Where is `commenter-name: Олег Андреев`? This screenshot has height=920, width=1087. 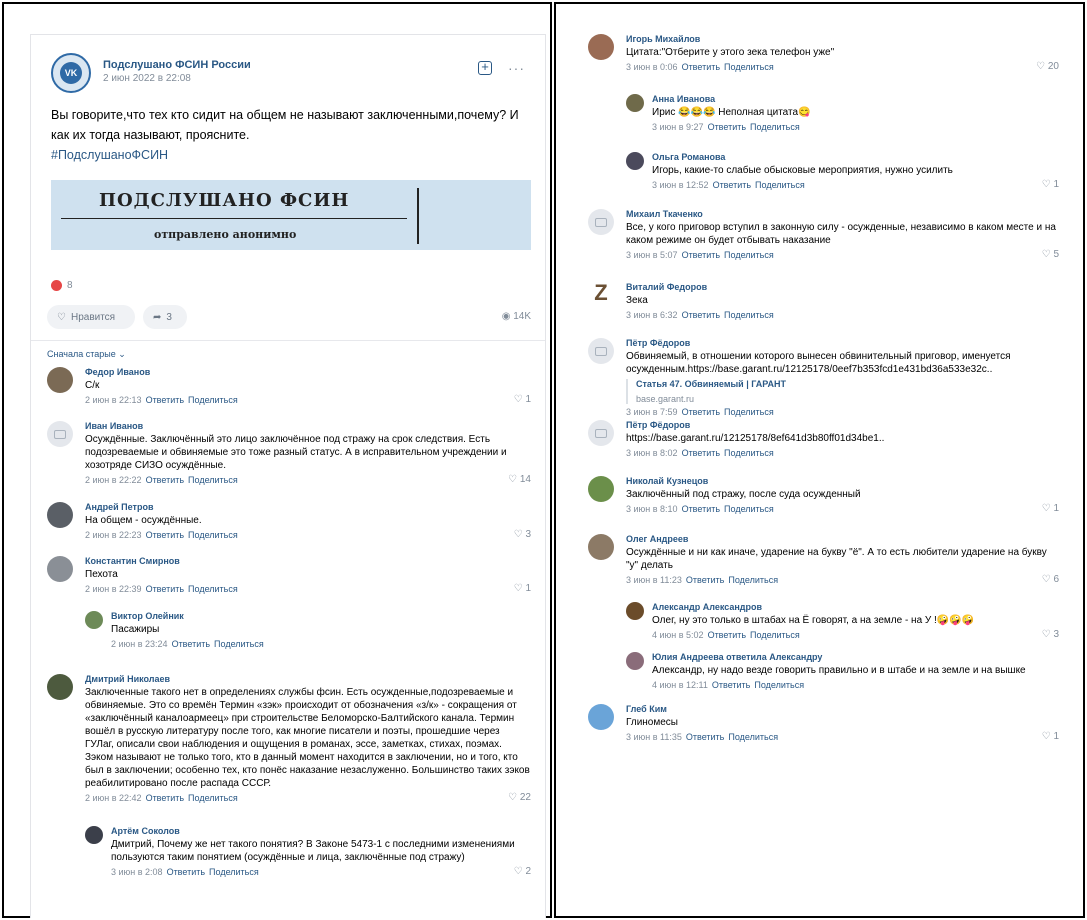 commenter-name: Олег Андреев is located at coordinates (842, 540).